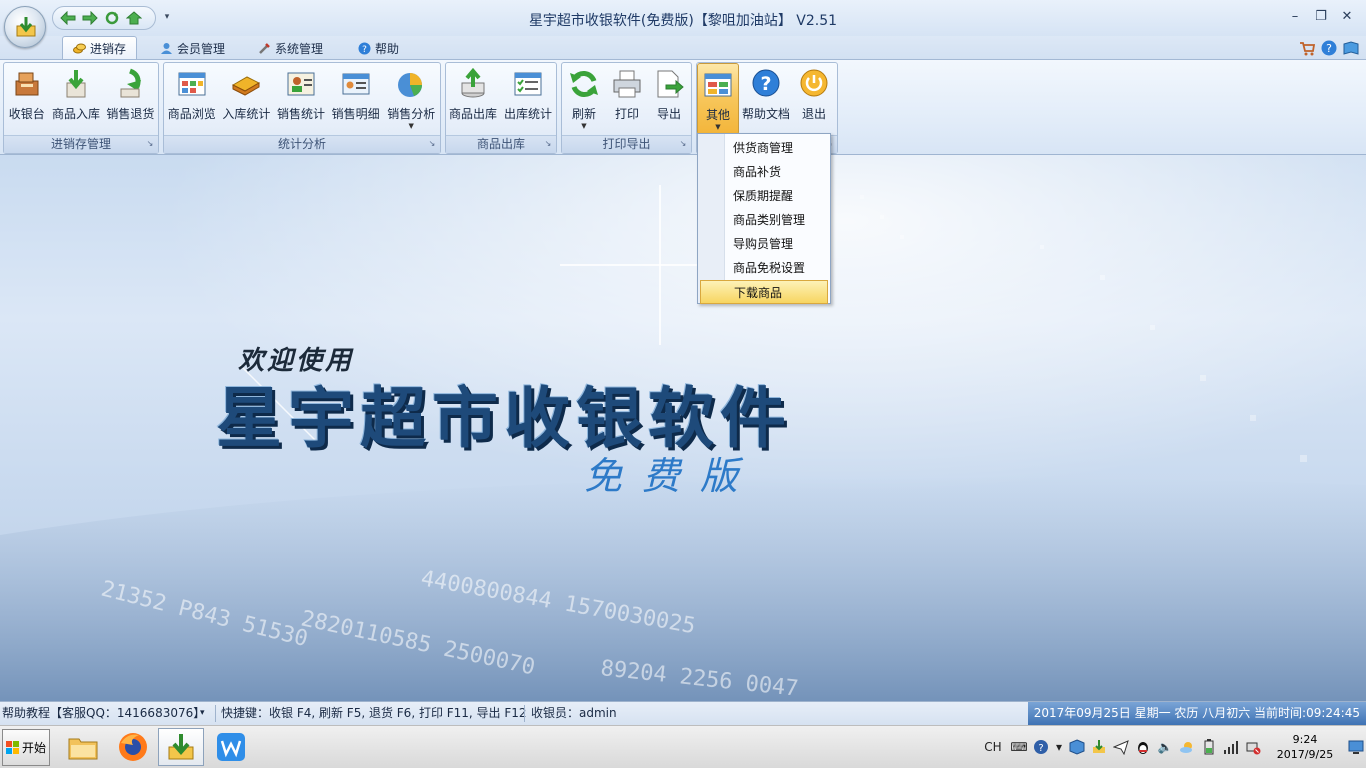  I want to click on product-browse-button: 商品浏览, so click(192, 99).